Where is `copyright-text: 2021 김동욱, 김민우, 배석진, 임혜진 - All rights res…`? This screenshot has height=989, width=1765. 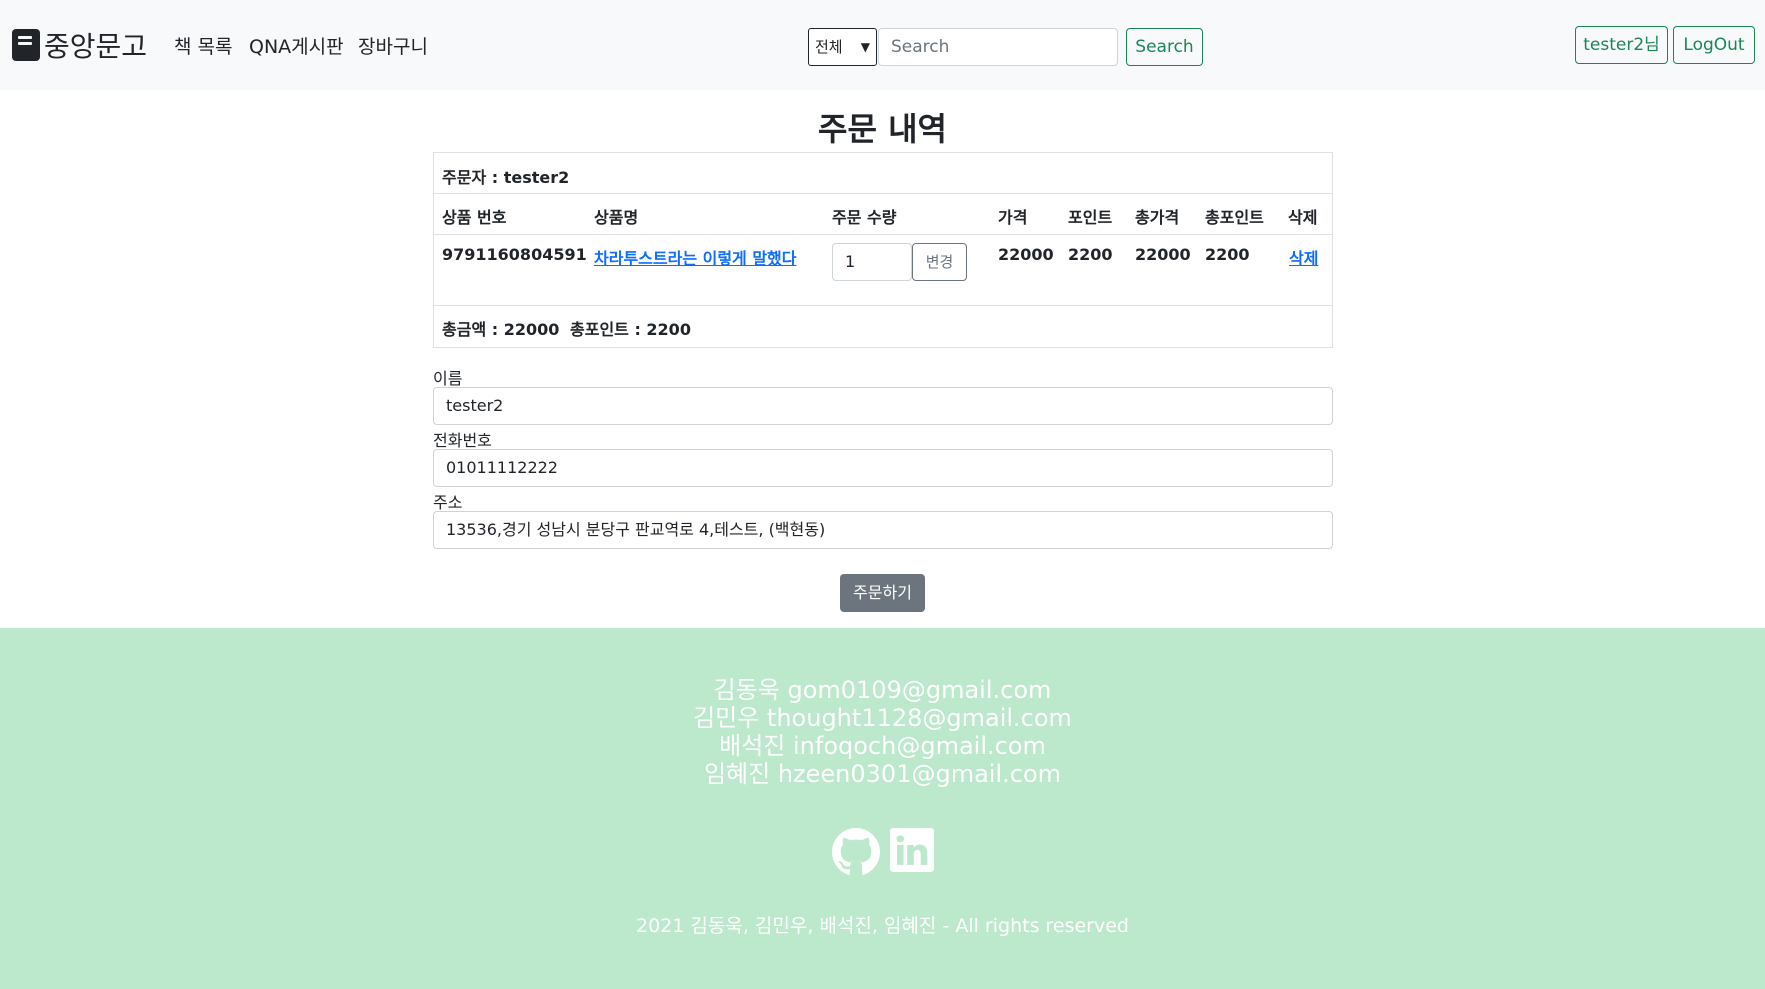 copyright-text: 2021 김동욱, 김민우, 배석진, 임혜진 - All rights res… is located at coordinates (882, 926).